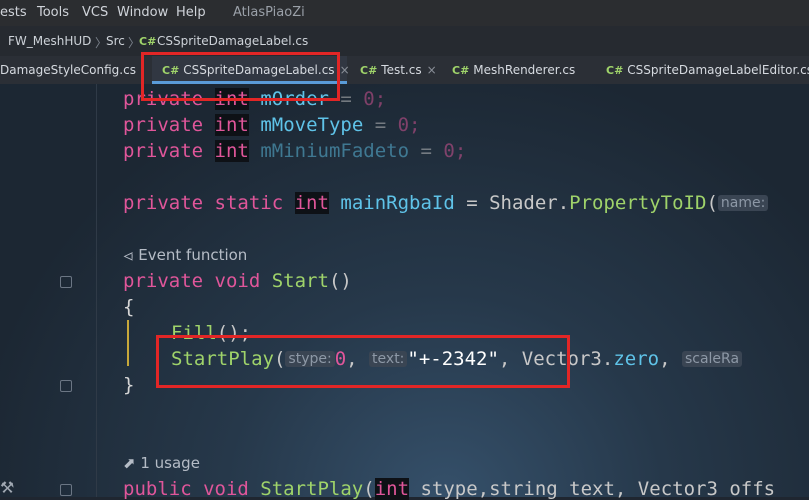  I want to click on menu-item-tests: ests, so click(13, 12).